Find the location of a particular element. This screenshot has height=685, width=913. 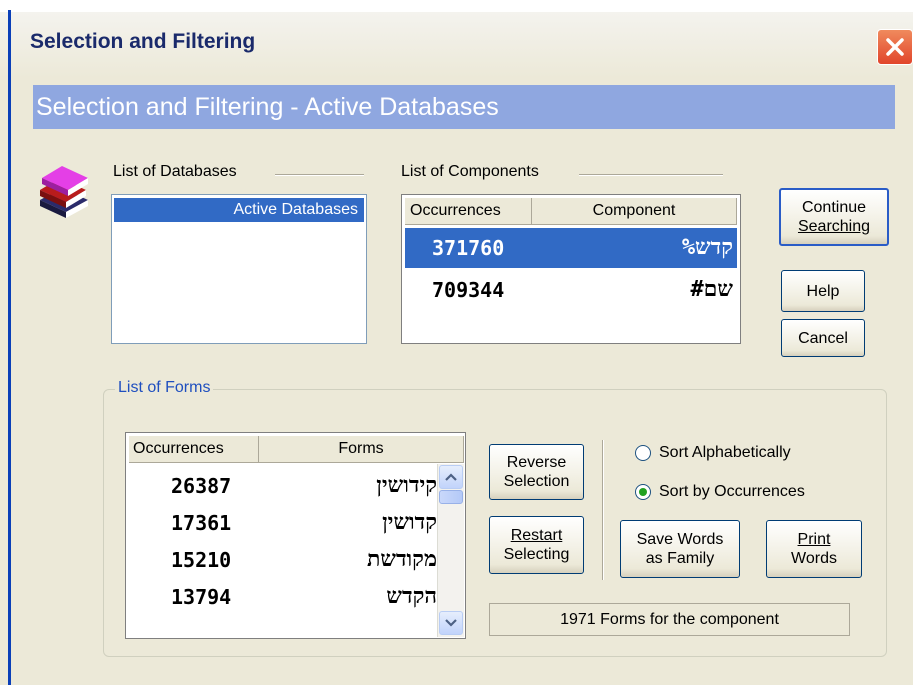

scroll-down-button is located at coordinates (451, 623).